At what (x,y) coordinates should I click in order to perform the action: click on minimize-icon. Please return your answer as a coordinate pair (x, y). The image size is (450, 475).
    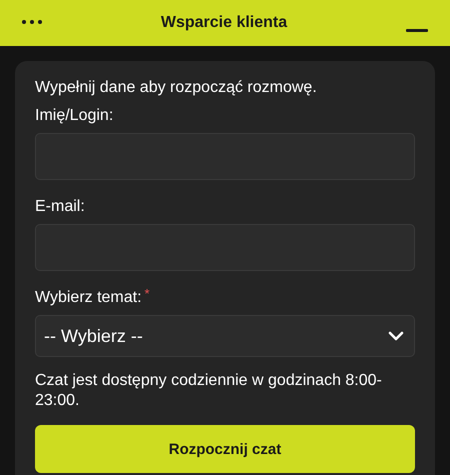
    Looking at the image, I should click on (417, 30).